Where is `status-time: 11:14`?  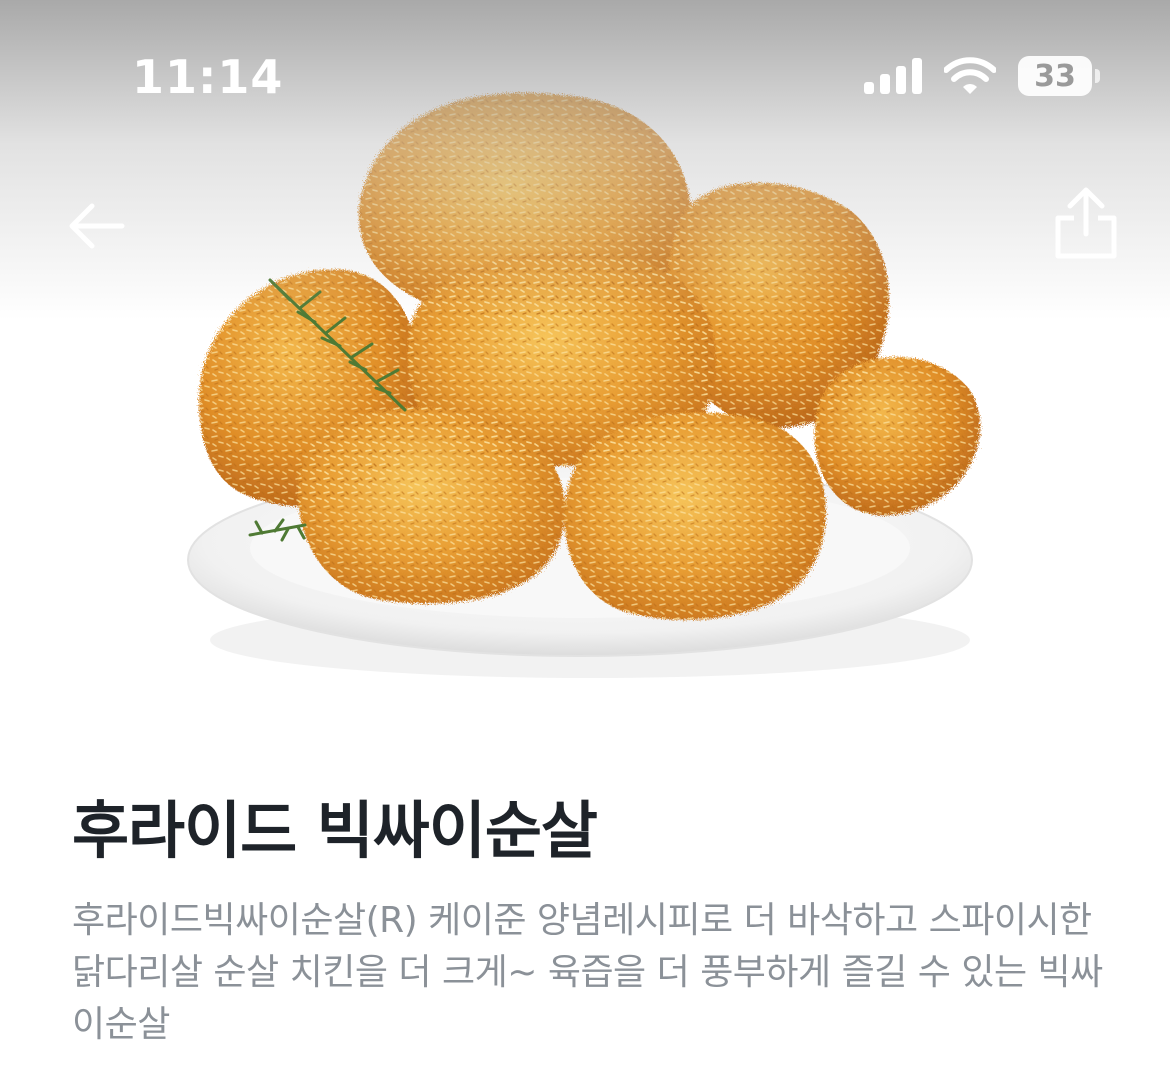
status-time: 11:14 is located at coordinates (208, 77).